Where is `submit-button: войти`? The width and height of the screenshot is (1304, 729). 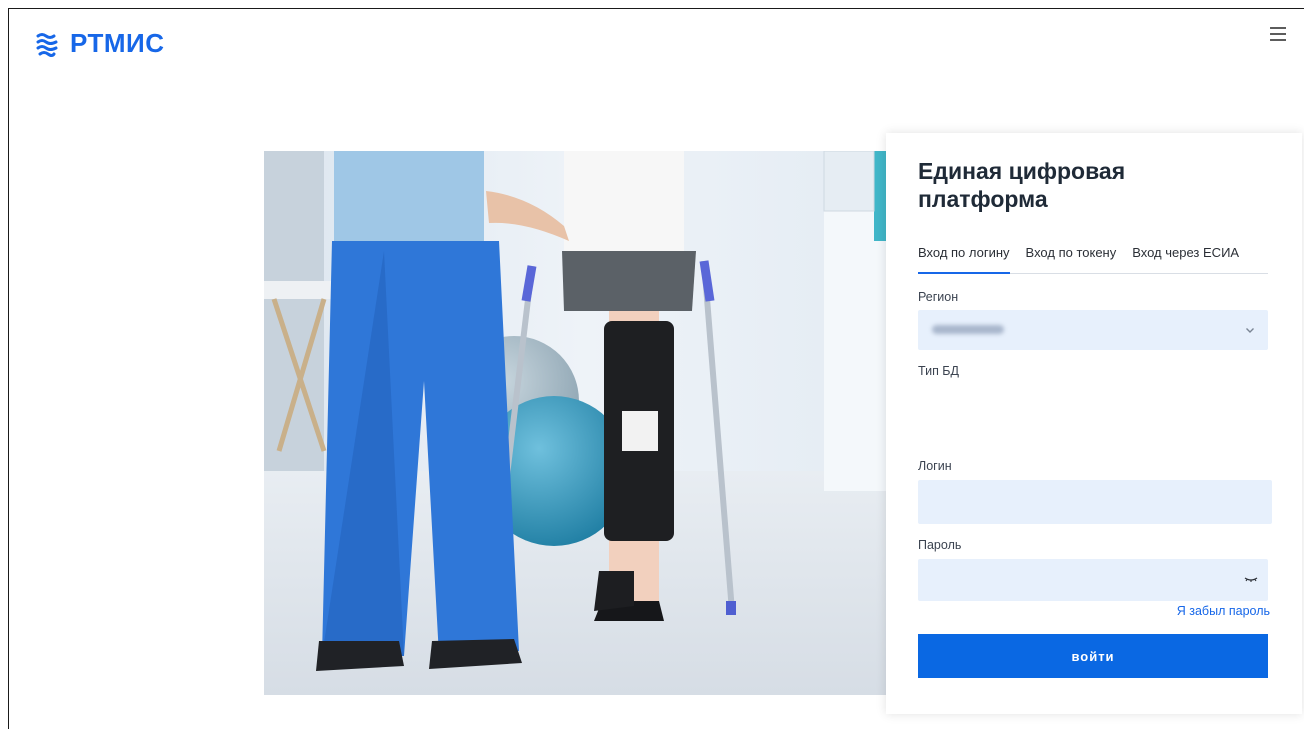 submit-button: войти is located at coordinates (1093, 656).